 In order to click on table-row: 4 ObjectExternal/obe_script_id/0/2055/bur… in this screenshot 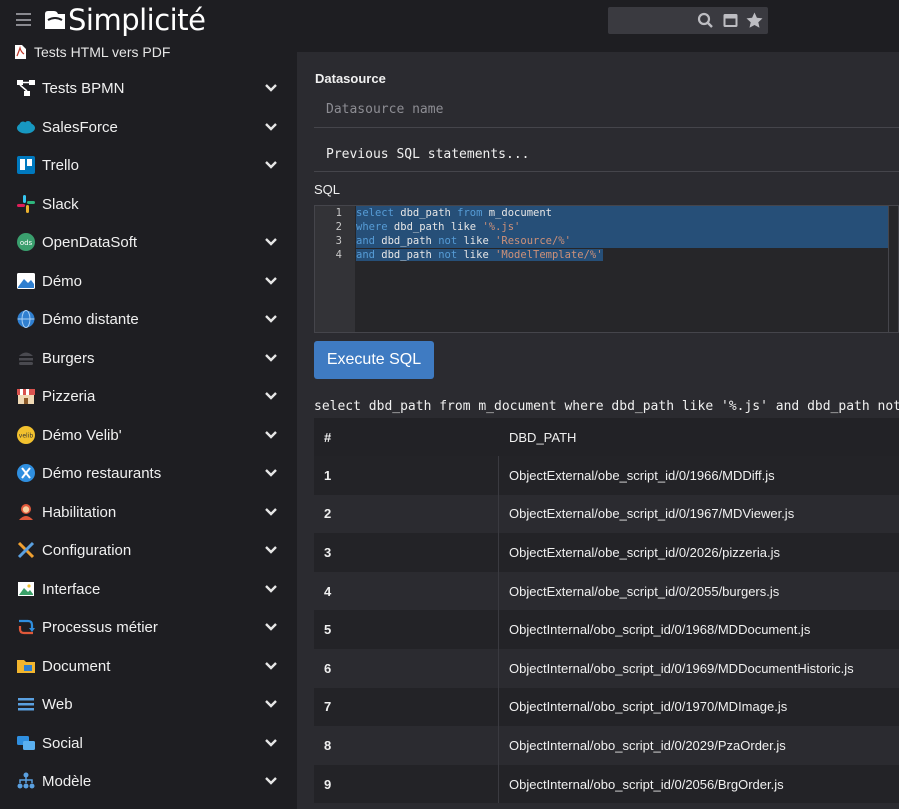, I will do `click(606, 591)`.